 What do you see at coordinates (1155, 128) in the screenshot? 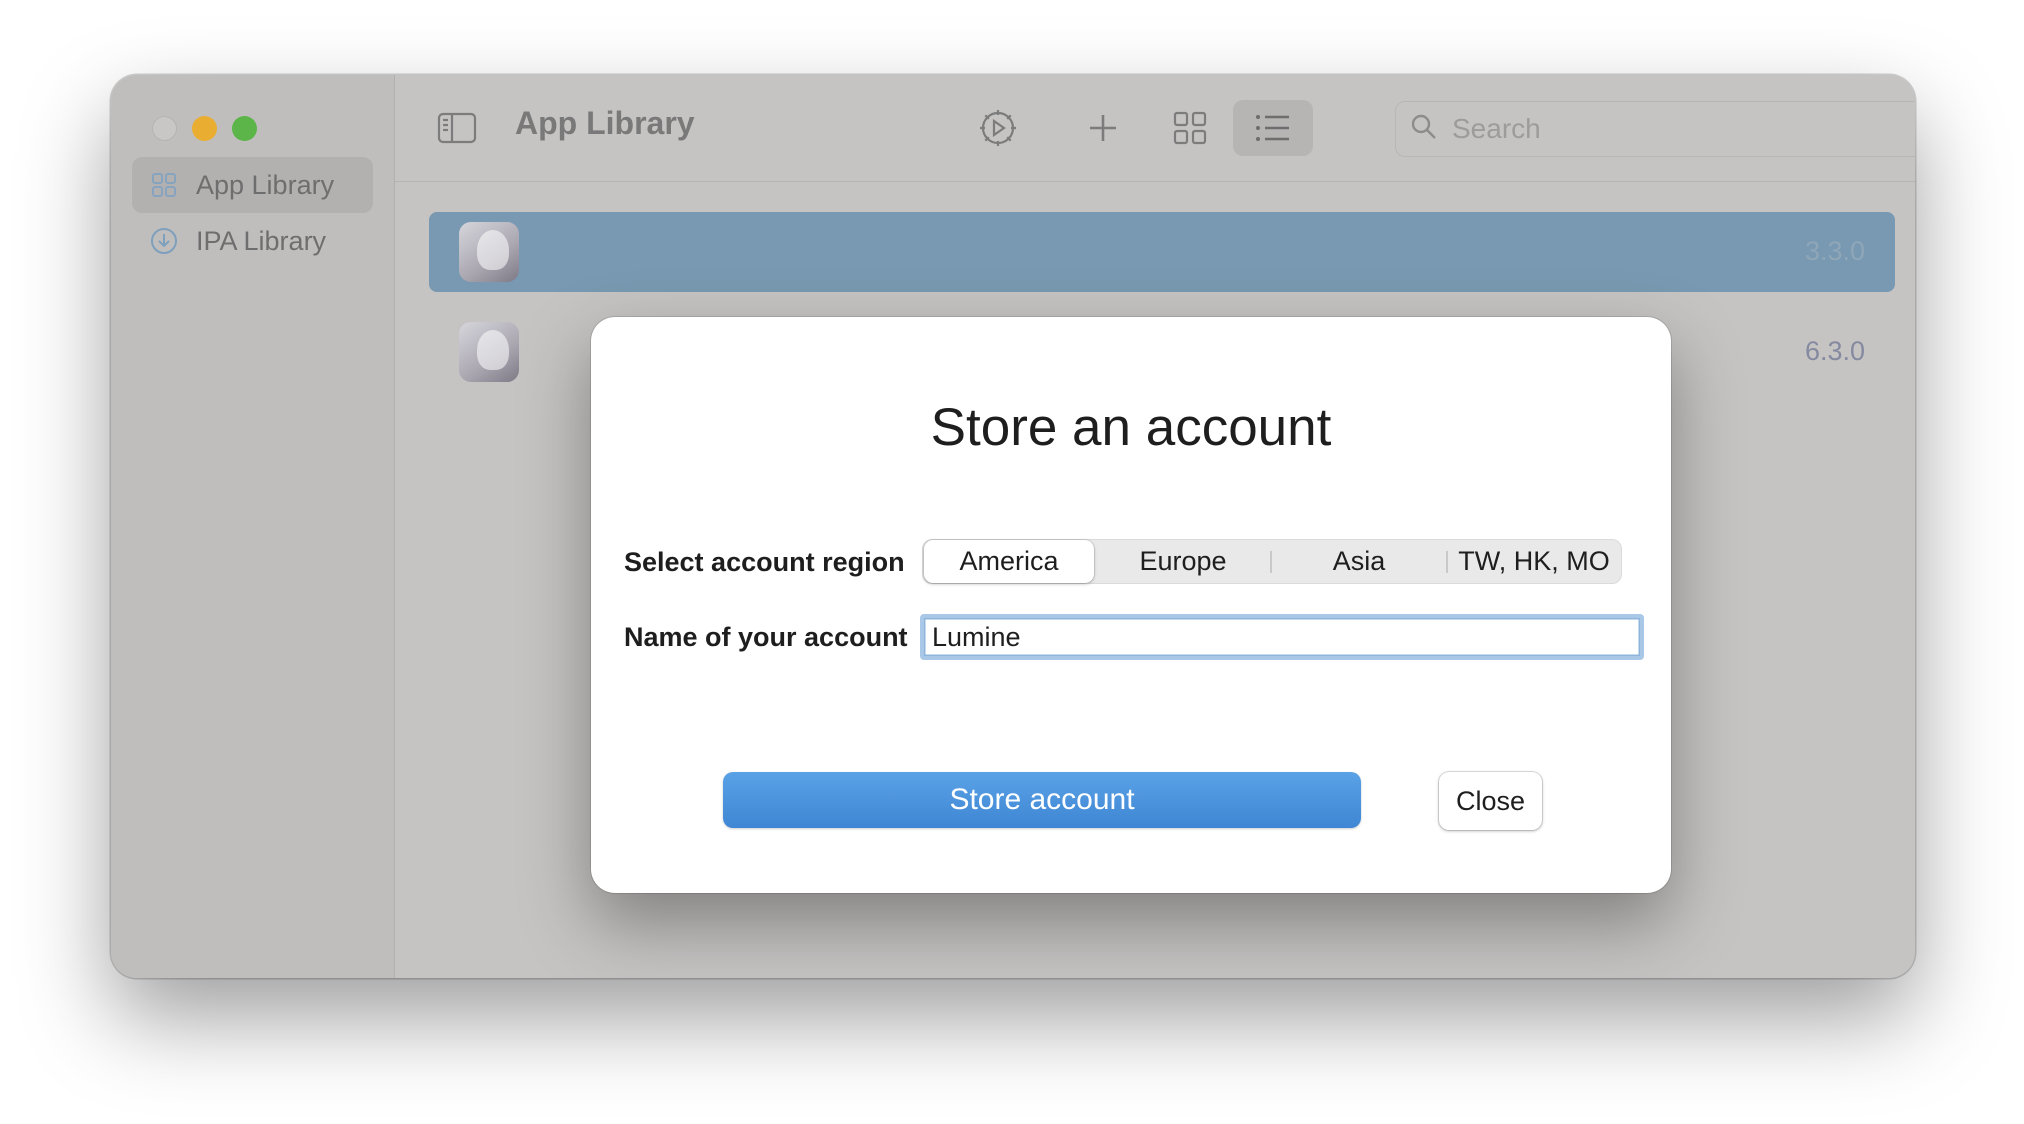
I see `toolbar: App Library Search` at bounding box center [1155, 128].